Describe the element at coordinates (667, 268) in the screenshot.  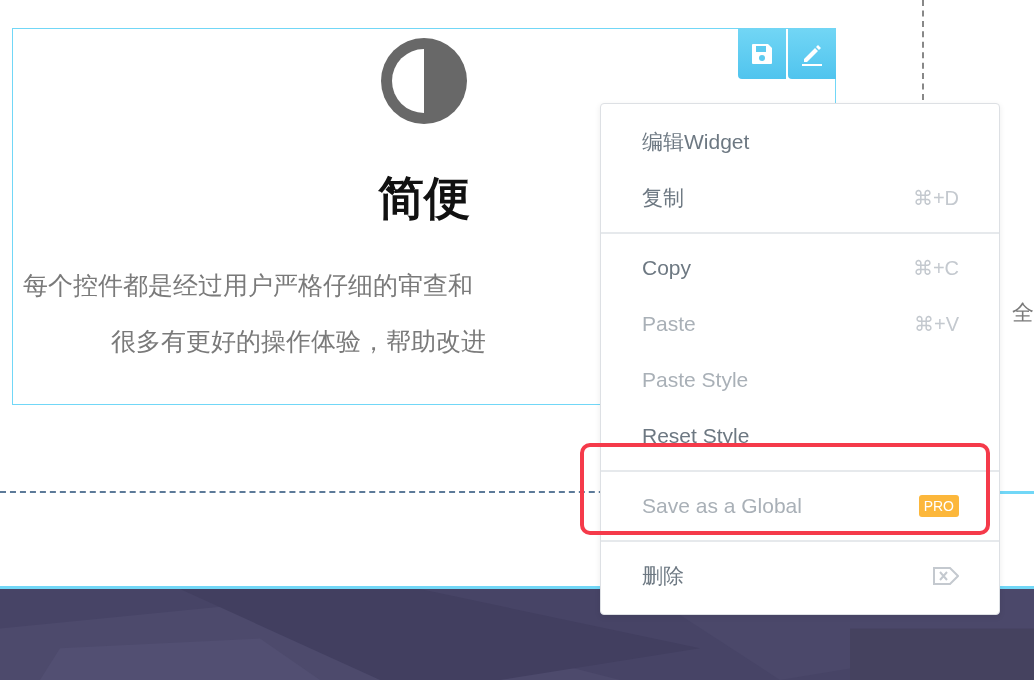
I see `menu-item-label: Copy` at that location.